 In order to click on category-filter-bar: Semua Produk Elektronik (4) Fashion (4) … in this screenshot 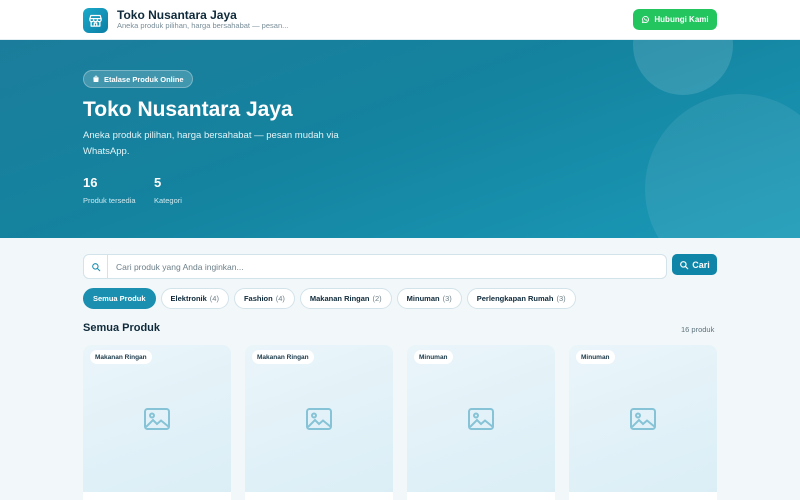, I will do `click(329, 298)`.